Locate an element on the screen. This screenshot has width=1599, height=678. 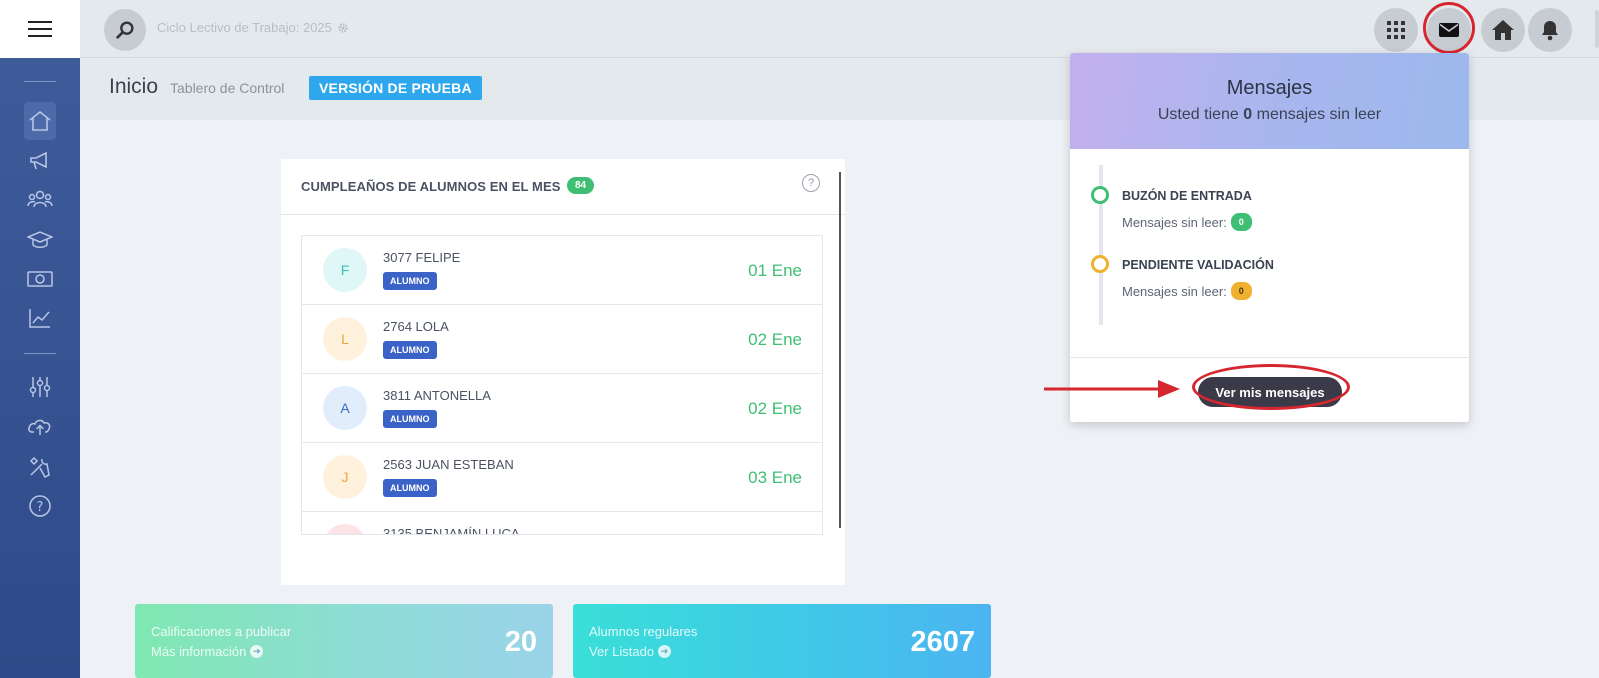
menu-icon is located at coordinates (40, 29).